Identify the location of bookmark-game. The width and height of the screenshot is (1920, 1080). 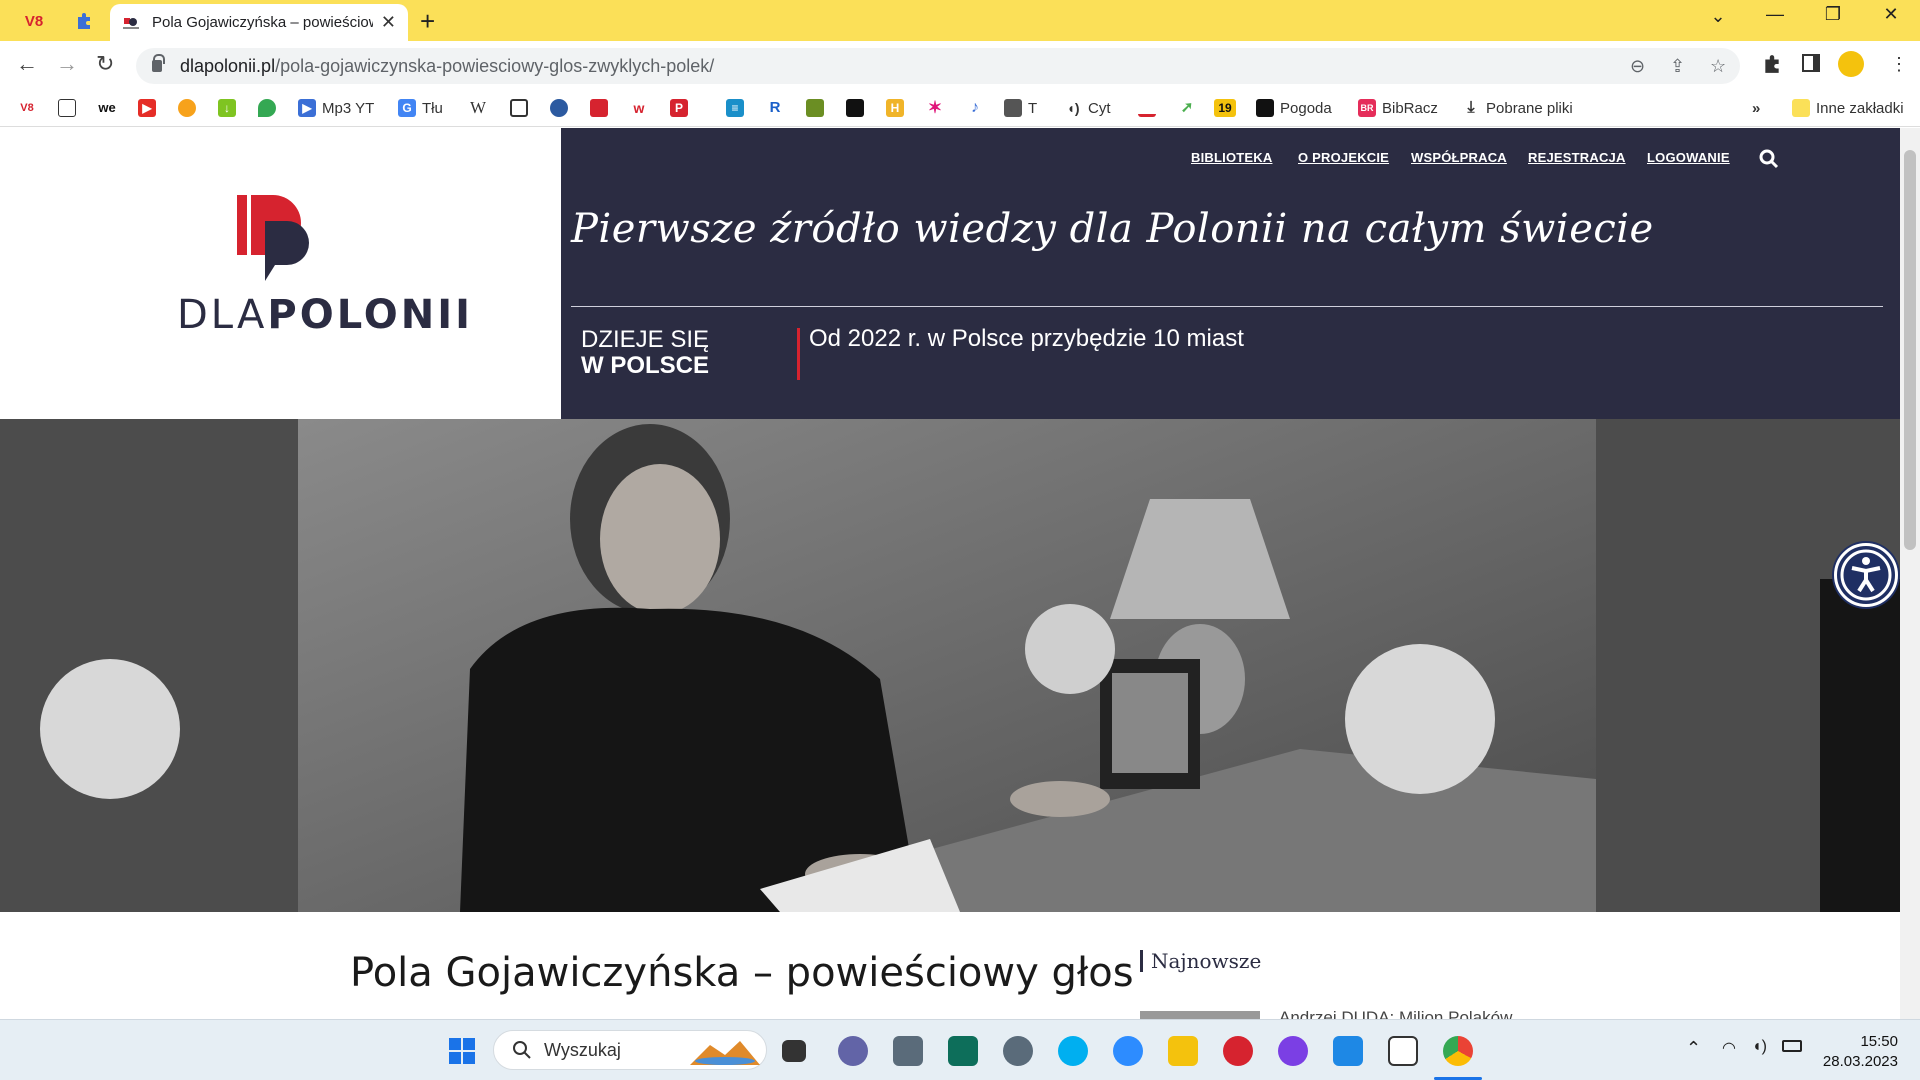
(818, 108).